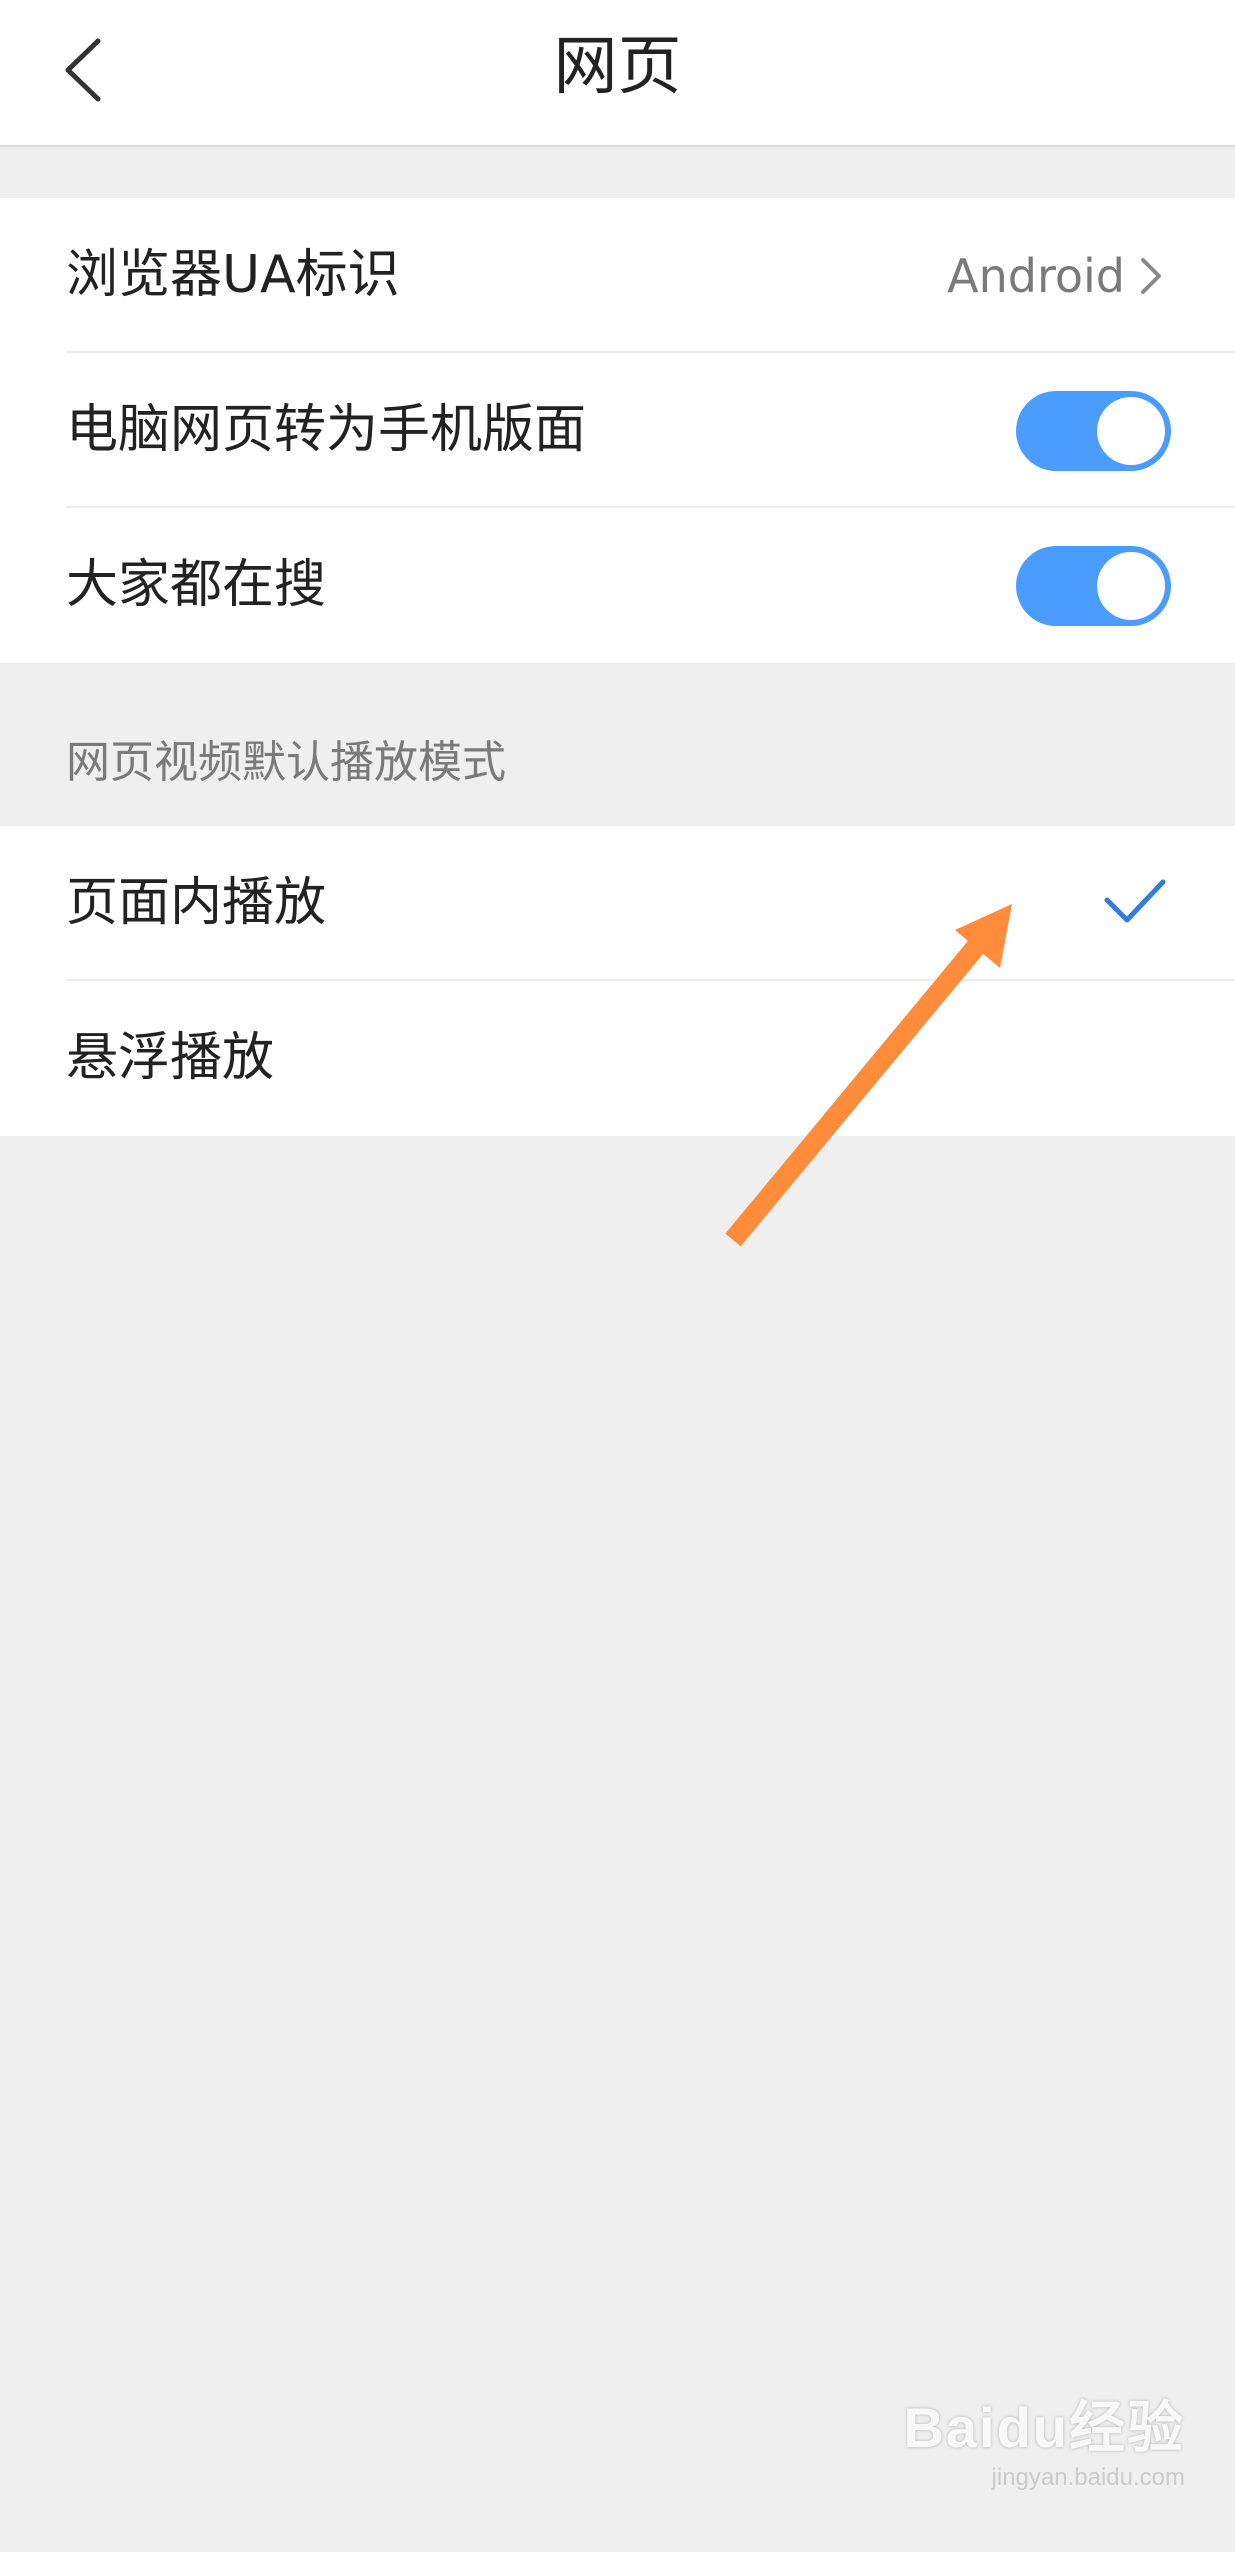  I want to click on watermark: Baidu经验 jingyan.baidu.com, so click(1044, 2437).